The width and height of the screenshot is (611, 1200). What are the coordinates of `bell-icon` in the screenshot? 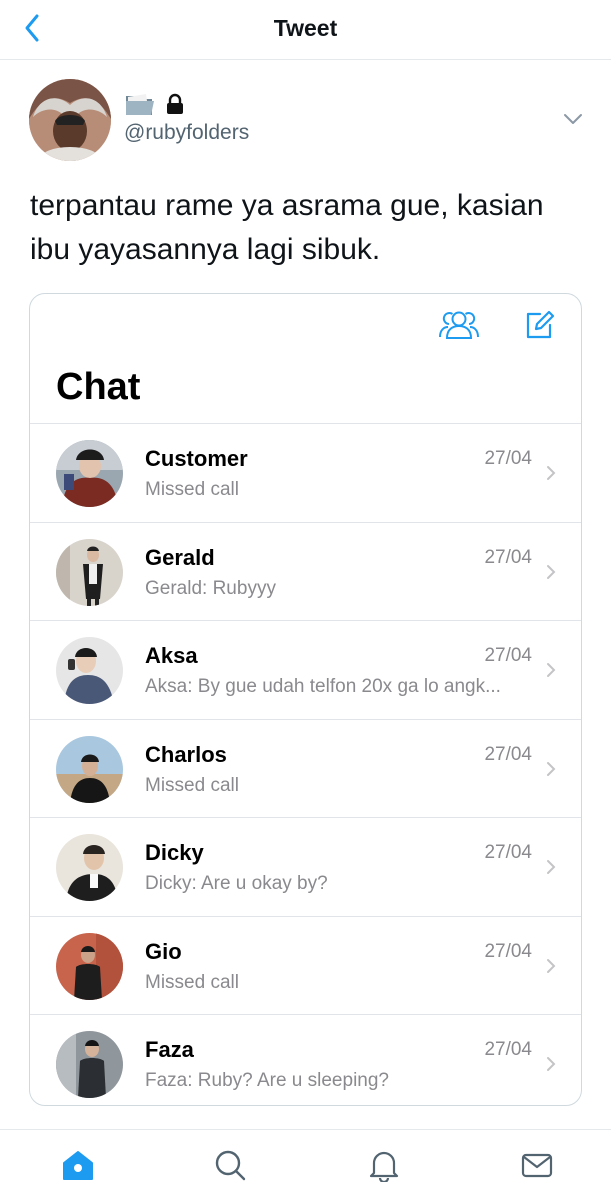 It's located at (384, 1167).